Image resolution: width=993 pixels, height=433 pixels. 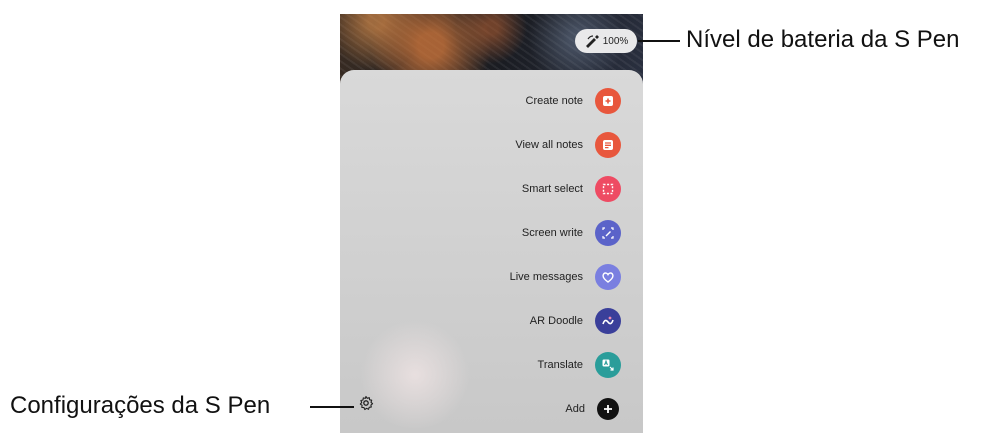 I want to click on ar-doodle-icon, so click(x=608, y=321).